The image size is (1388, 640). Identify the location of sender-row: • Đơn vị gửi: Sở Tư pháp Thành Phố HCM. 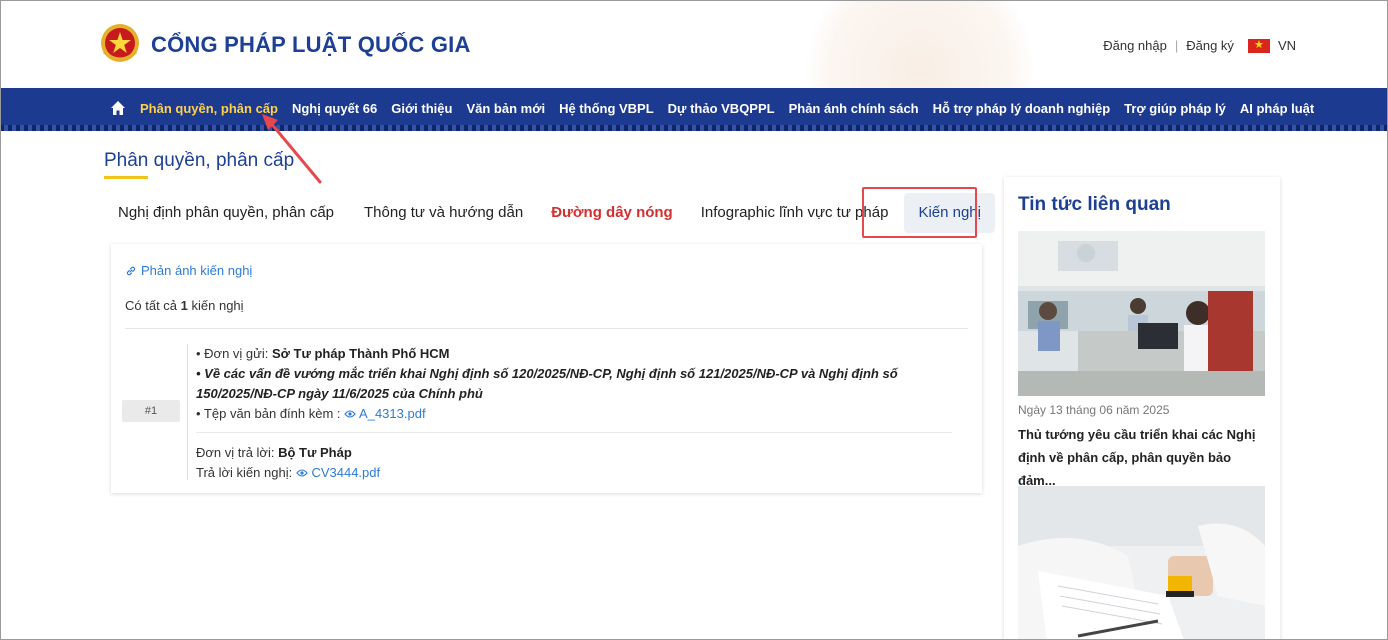
(581, 354).